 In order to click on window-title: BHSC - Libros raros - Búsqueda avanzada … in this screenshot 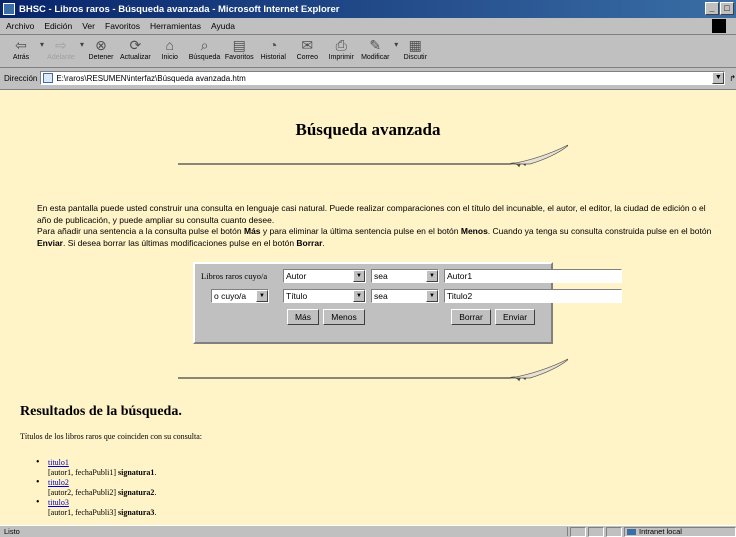, I will do `click(179, 9)`.